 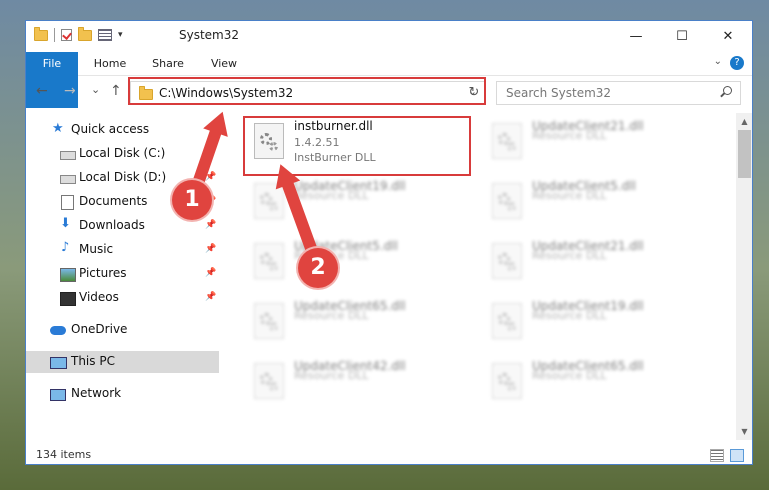 What do you see at coordinates (68, 299) in the screenshot?
I see `video-icon` at bounding box center [68, 299].